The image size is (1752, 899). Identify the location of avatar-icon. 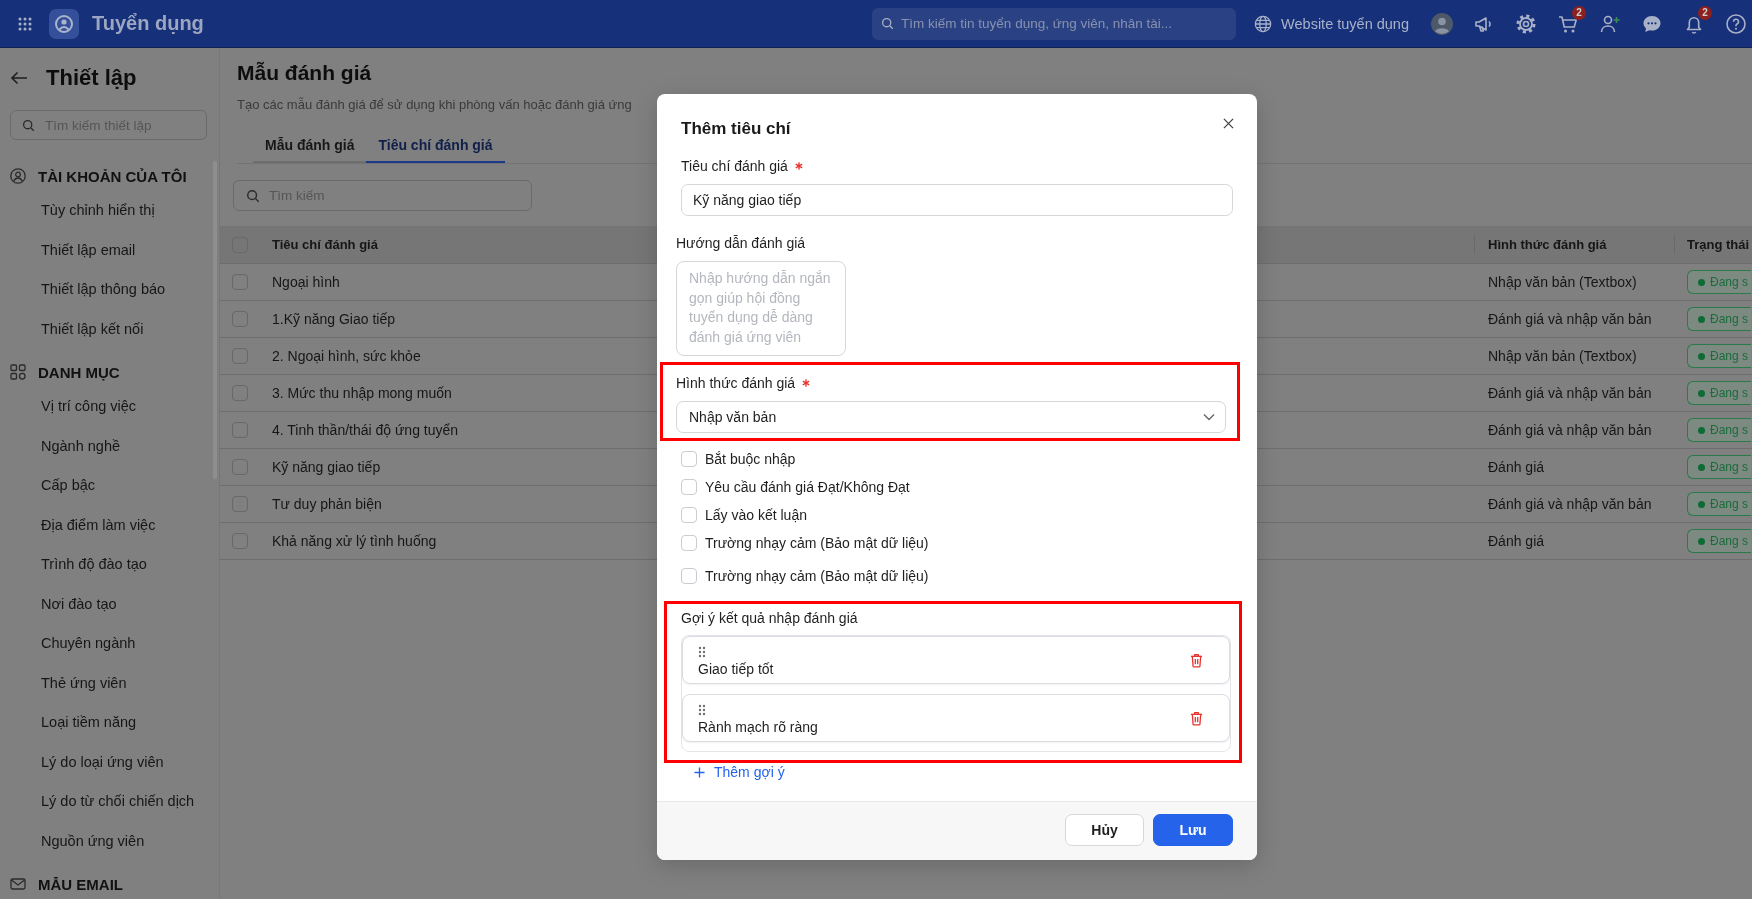
(1442, 23).